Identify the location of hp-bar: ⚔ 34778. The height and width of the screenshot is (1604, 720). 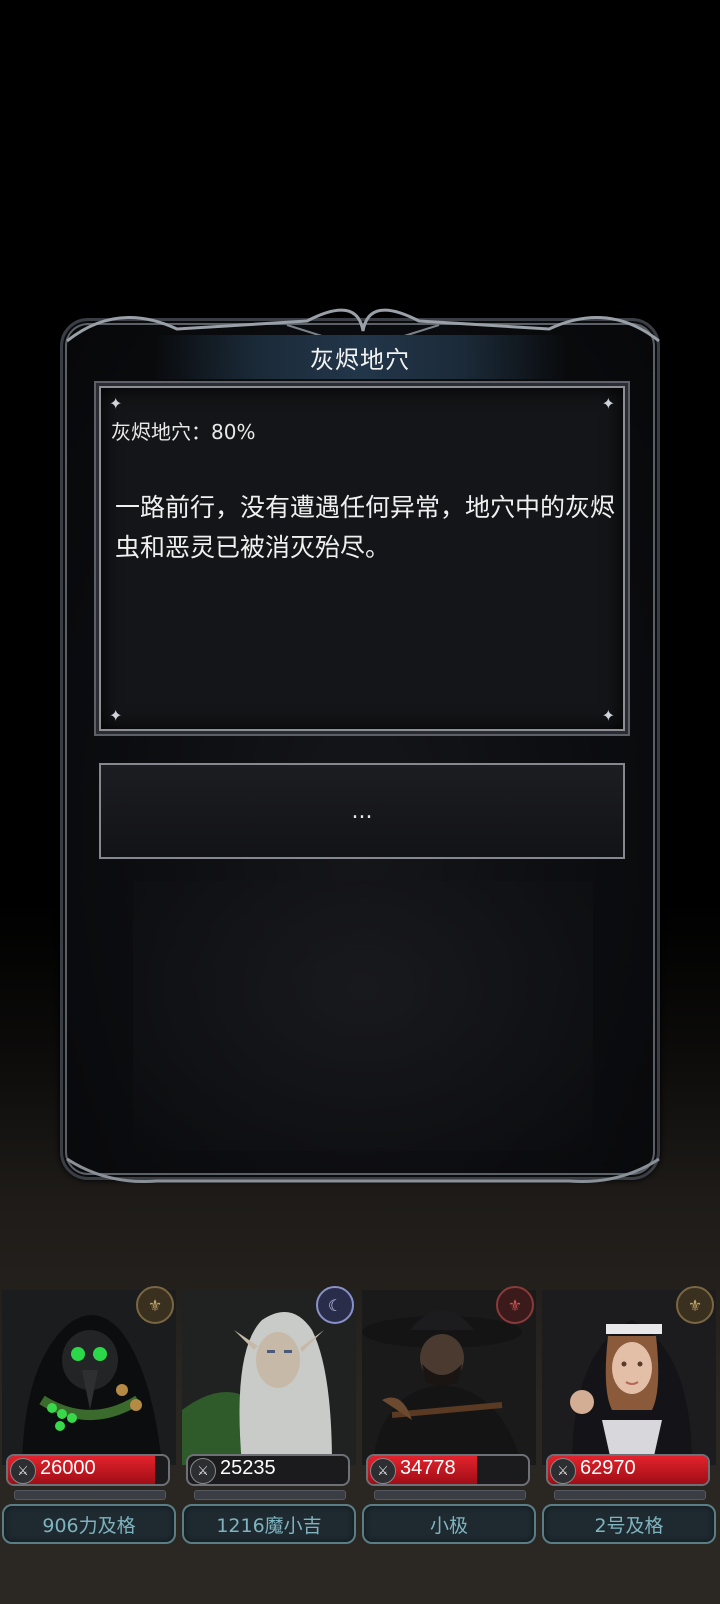
(448, 1470).